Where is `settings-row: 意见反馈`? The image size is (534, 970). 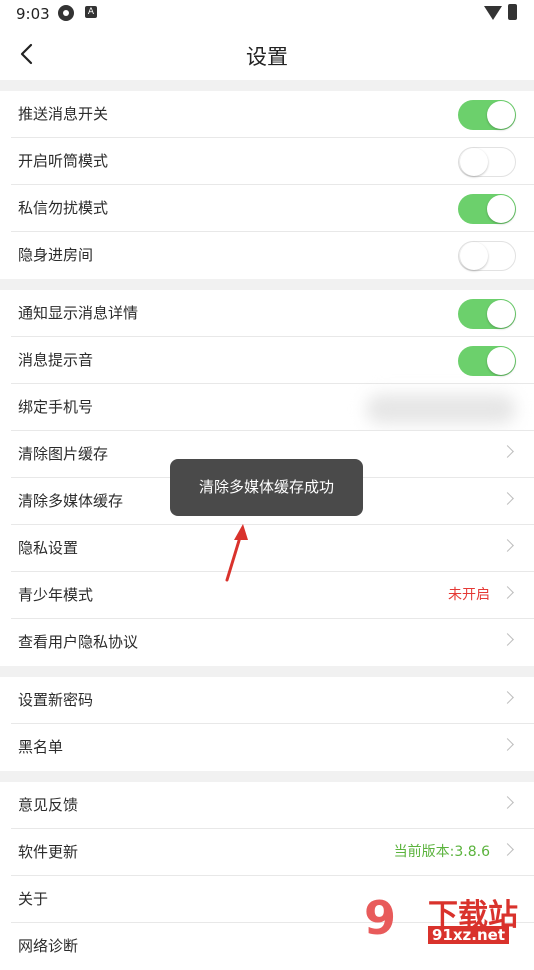
settings-row: 意见反馈 is located at coordinates (267, 805).